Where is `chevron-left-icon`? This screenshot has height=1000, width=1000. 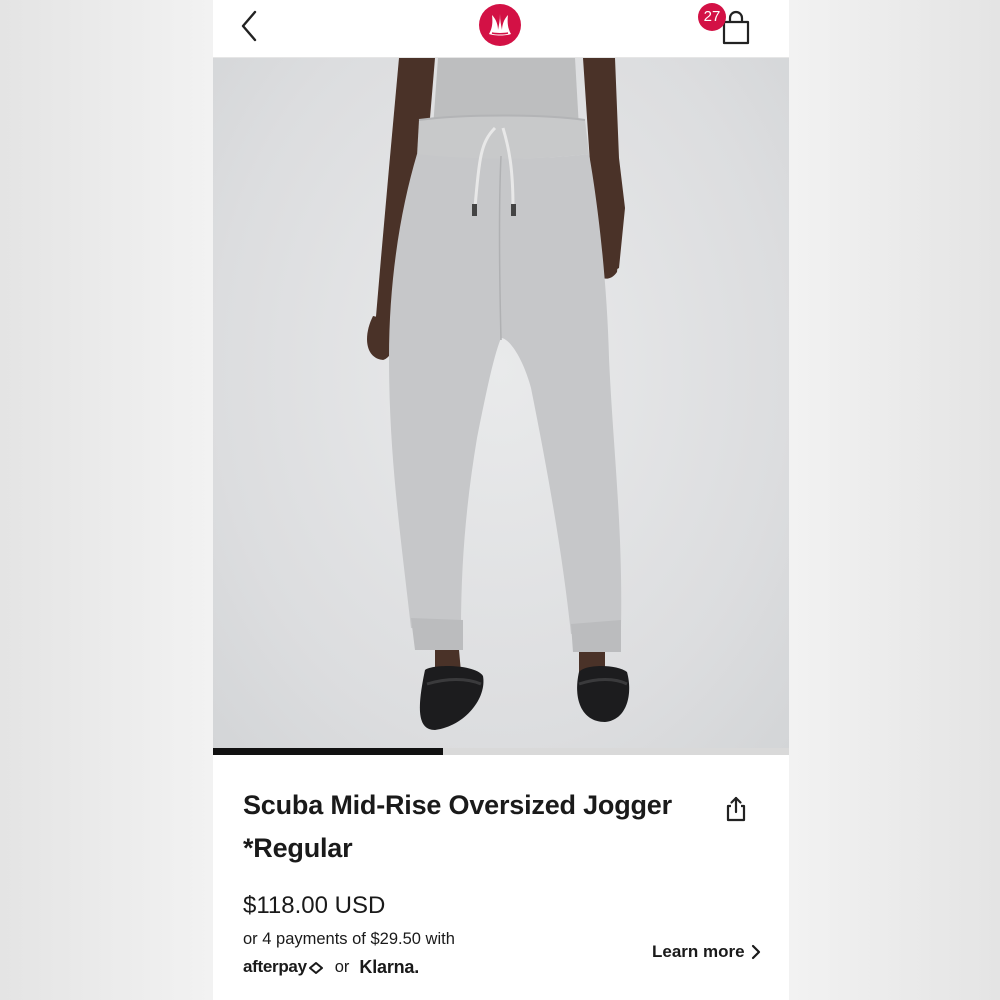
chevron-left-icon is located at coordinates (249, 26).